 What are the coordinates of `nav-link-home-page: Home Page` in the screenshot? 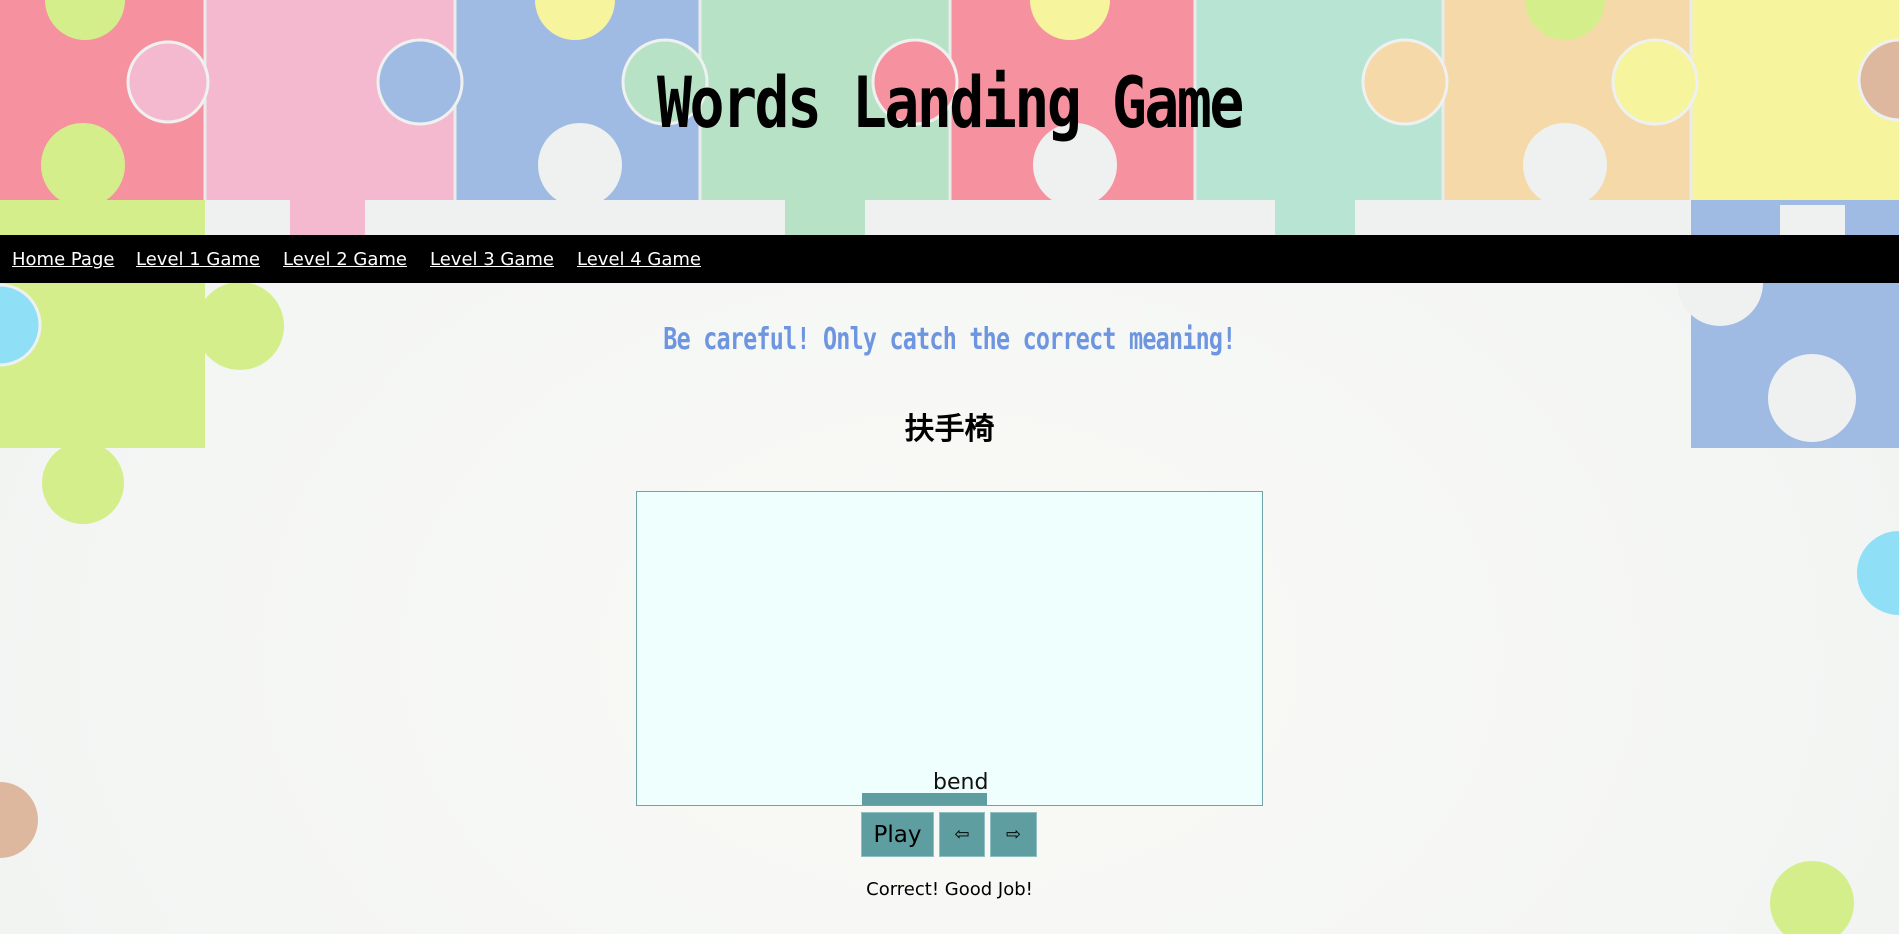 It's located at (63, 259).